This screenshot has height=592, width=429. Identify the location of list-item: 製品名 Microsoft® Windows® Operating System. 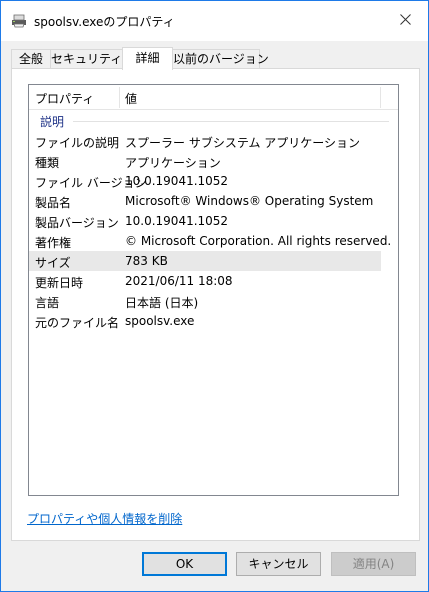
(205, 201).